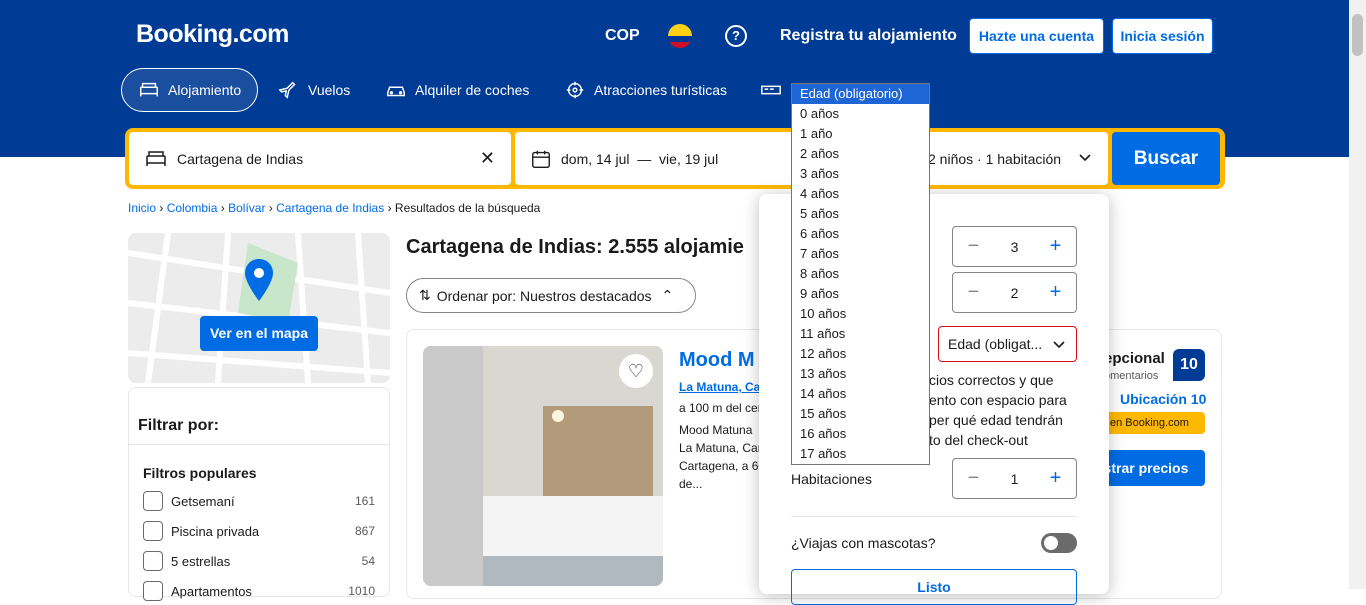 The width and height of the screenshot is (1366, 605). I want to click on age-option: 8 años, so click(860, 274).